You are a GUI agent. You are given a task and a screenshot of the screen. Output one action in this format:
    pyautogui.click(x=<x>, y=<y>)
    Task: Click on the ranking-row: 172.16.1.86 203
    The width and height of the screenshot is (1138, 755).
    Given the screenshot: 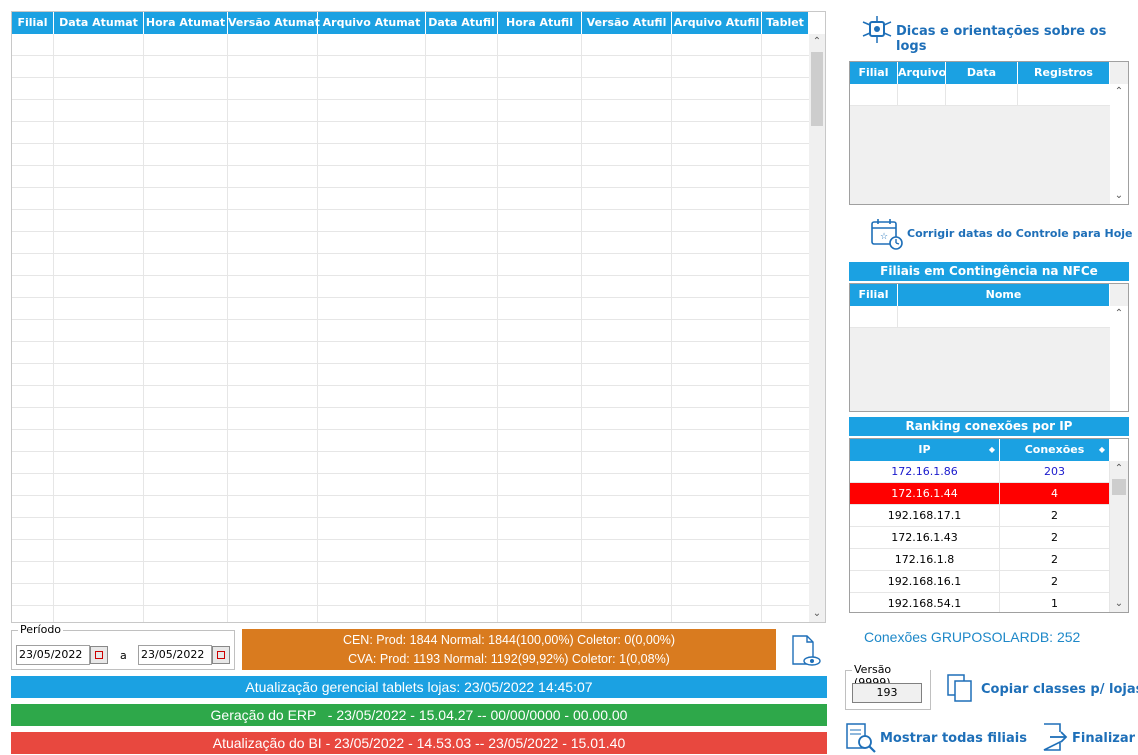 What is the action you would take?
    pyautogui.click(x=980, y=472)
    